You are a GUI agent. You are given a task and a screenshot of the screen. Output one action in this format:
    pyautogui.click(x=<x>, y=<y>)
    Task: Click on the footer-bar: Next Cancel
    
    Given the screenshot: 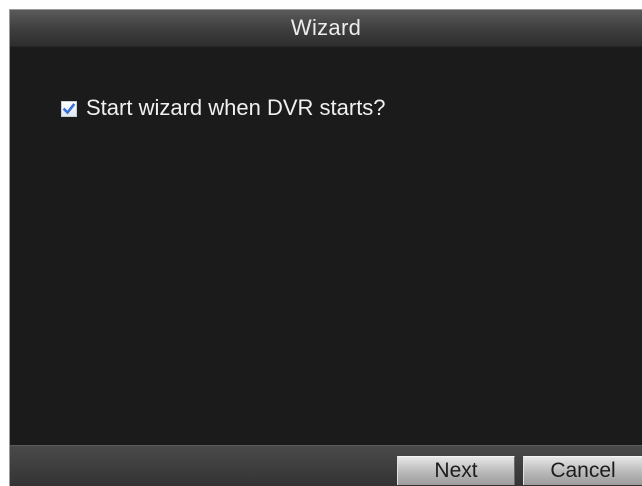 What is the action you would take?
    pyautogui.click(x=326, y=465)
    